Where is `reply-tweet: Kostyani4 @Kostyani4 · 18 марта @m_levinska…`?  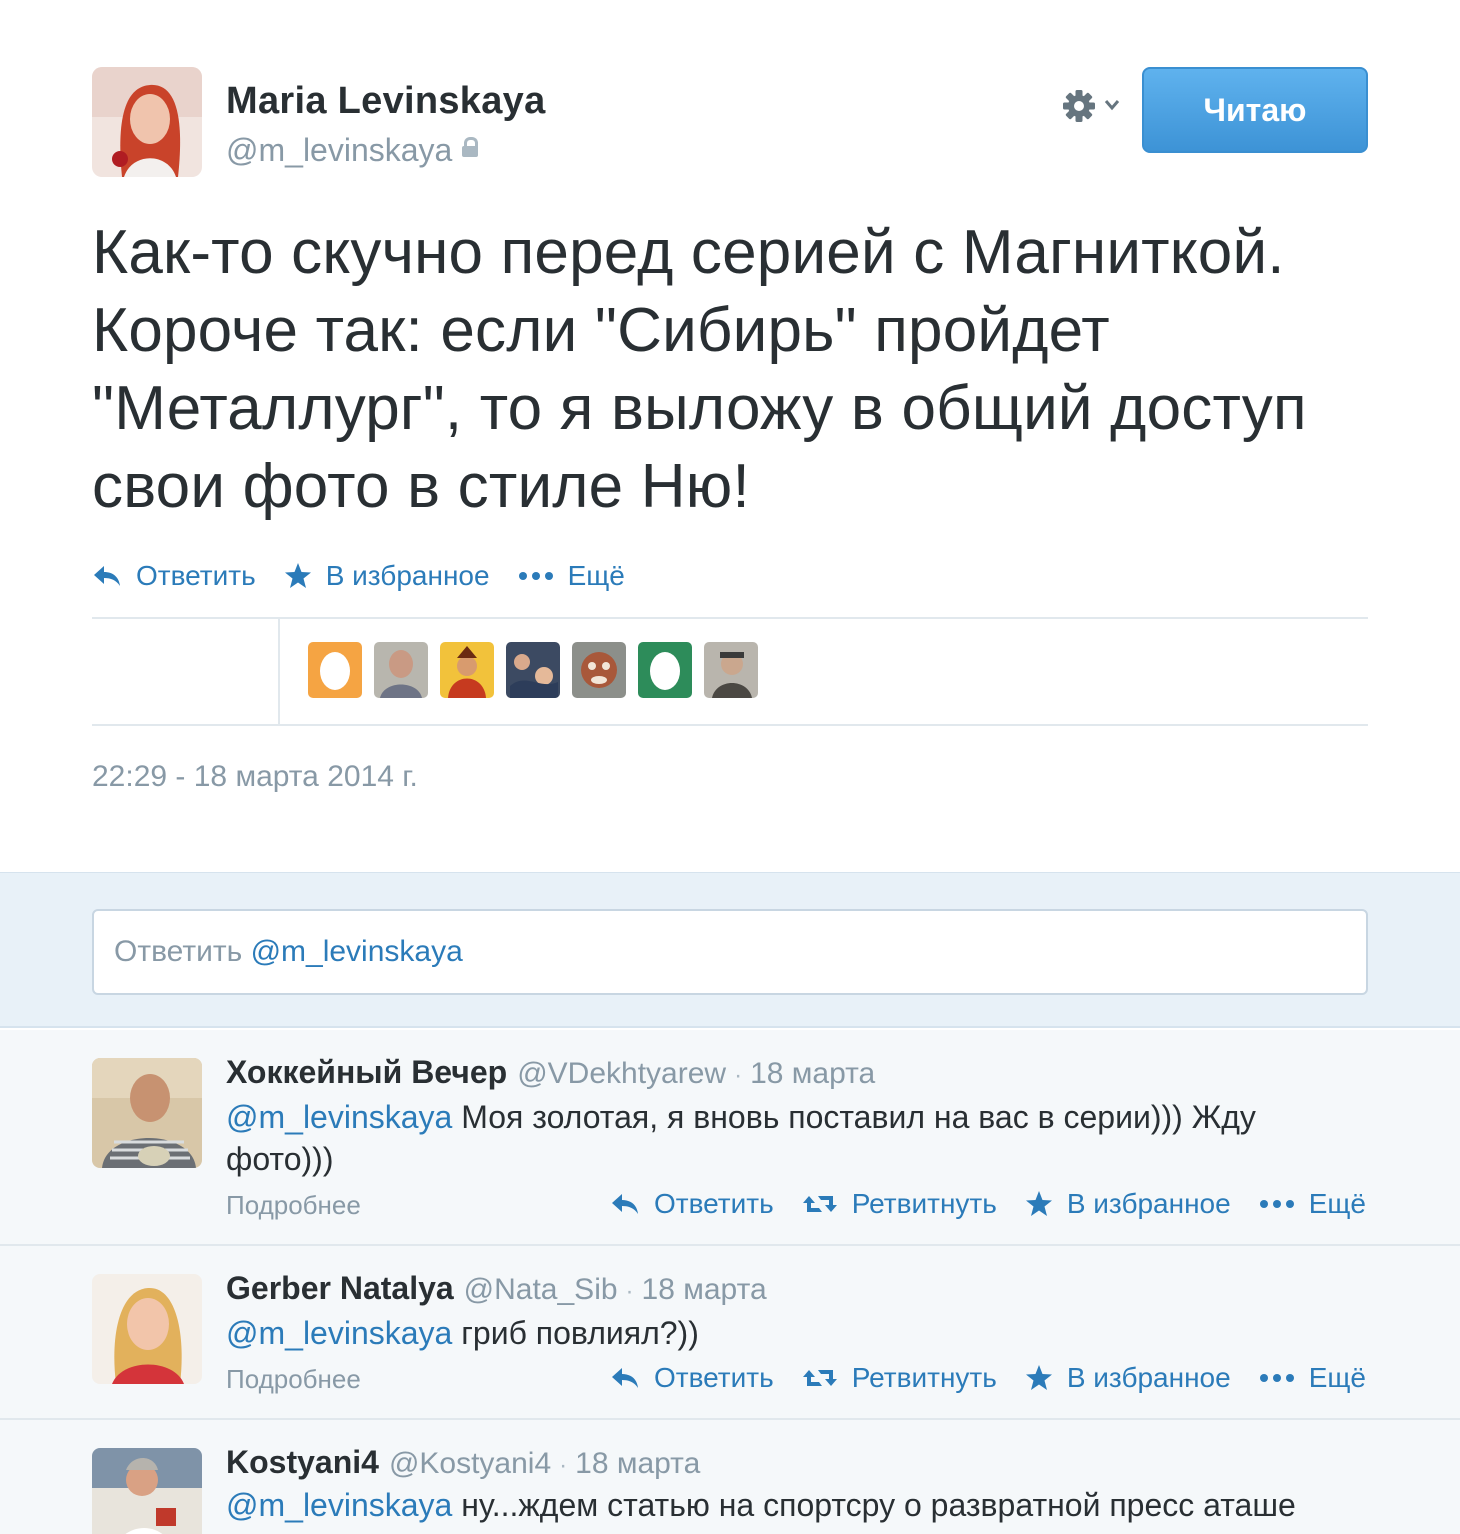
reply-tweet: Kostyani4 @Kostyani4 · 18 марта @m_levinska… is located at coordinates (730, 1477).